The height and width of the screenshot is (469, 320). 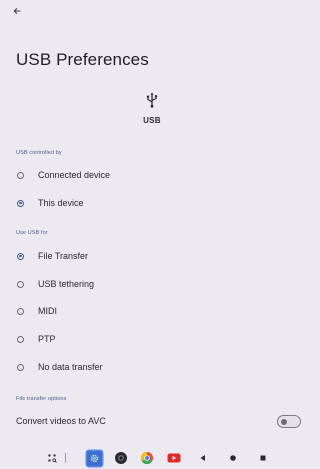 What do you see at coordinates (152, 284) in the screenshot?
I see `radio-option-usb-tethering: USB tethering` at bounding box center [152, 284].